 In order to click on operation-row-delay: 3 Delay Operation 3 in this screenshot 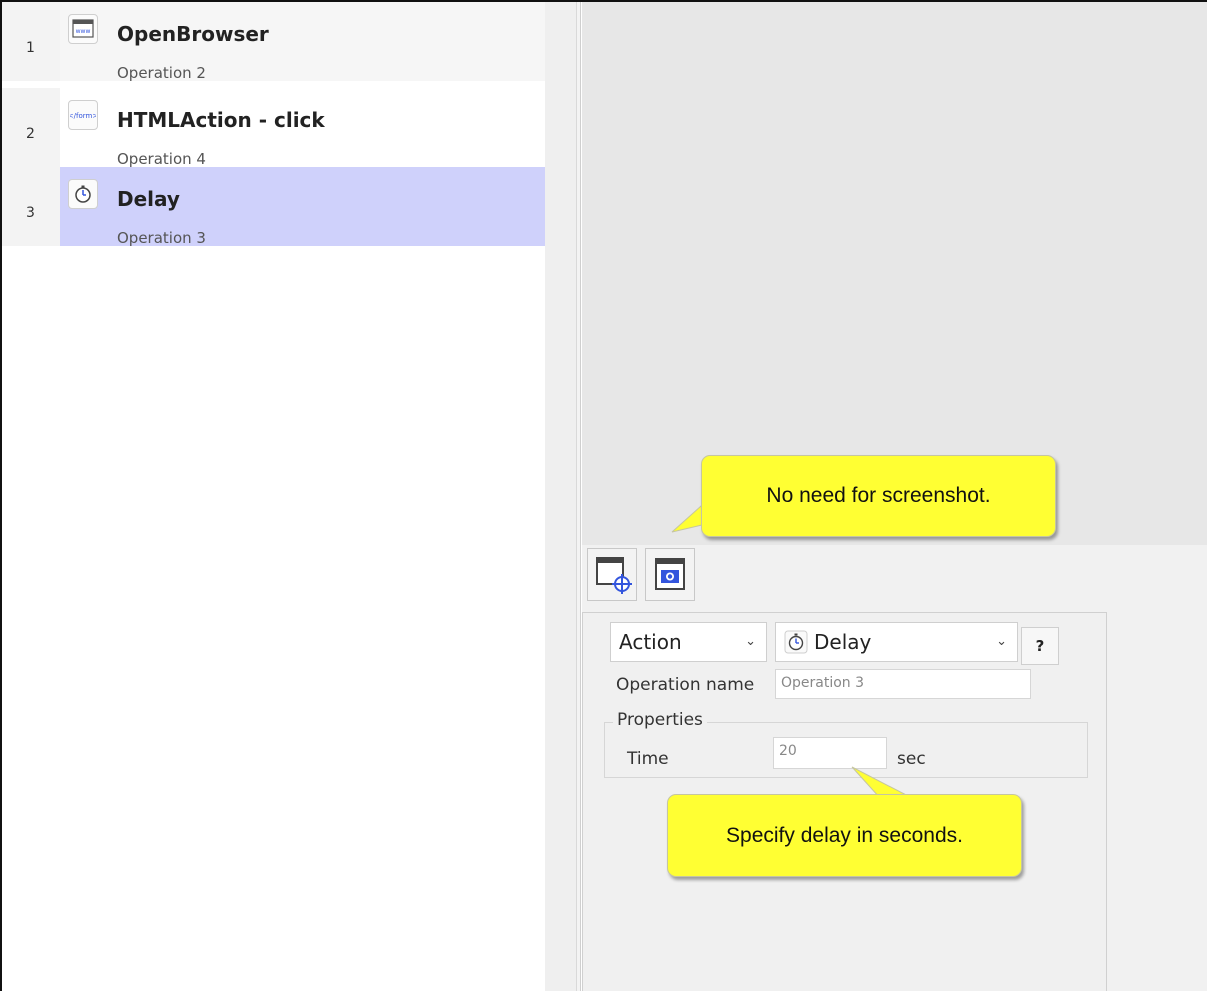, I will do `click(273, 207)`.